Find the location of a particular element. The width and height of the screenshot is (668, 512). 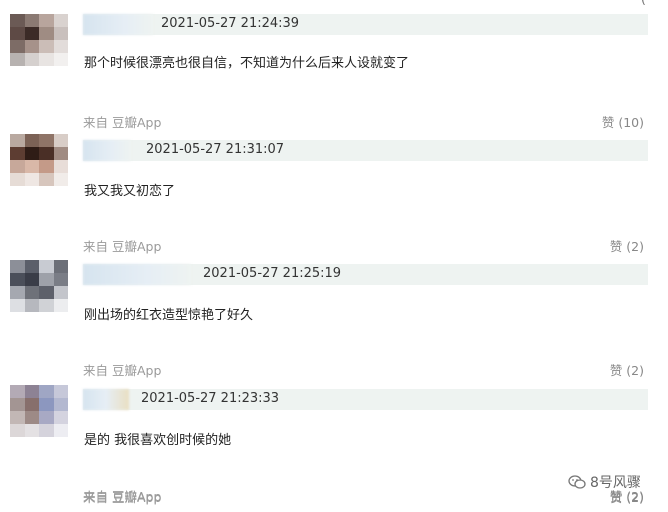

username-bar: 2021-05-27 21:23:33 is located at coordinates (365, 399).